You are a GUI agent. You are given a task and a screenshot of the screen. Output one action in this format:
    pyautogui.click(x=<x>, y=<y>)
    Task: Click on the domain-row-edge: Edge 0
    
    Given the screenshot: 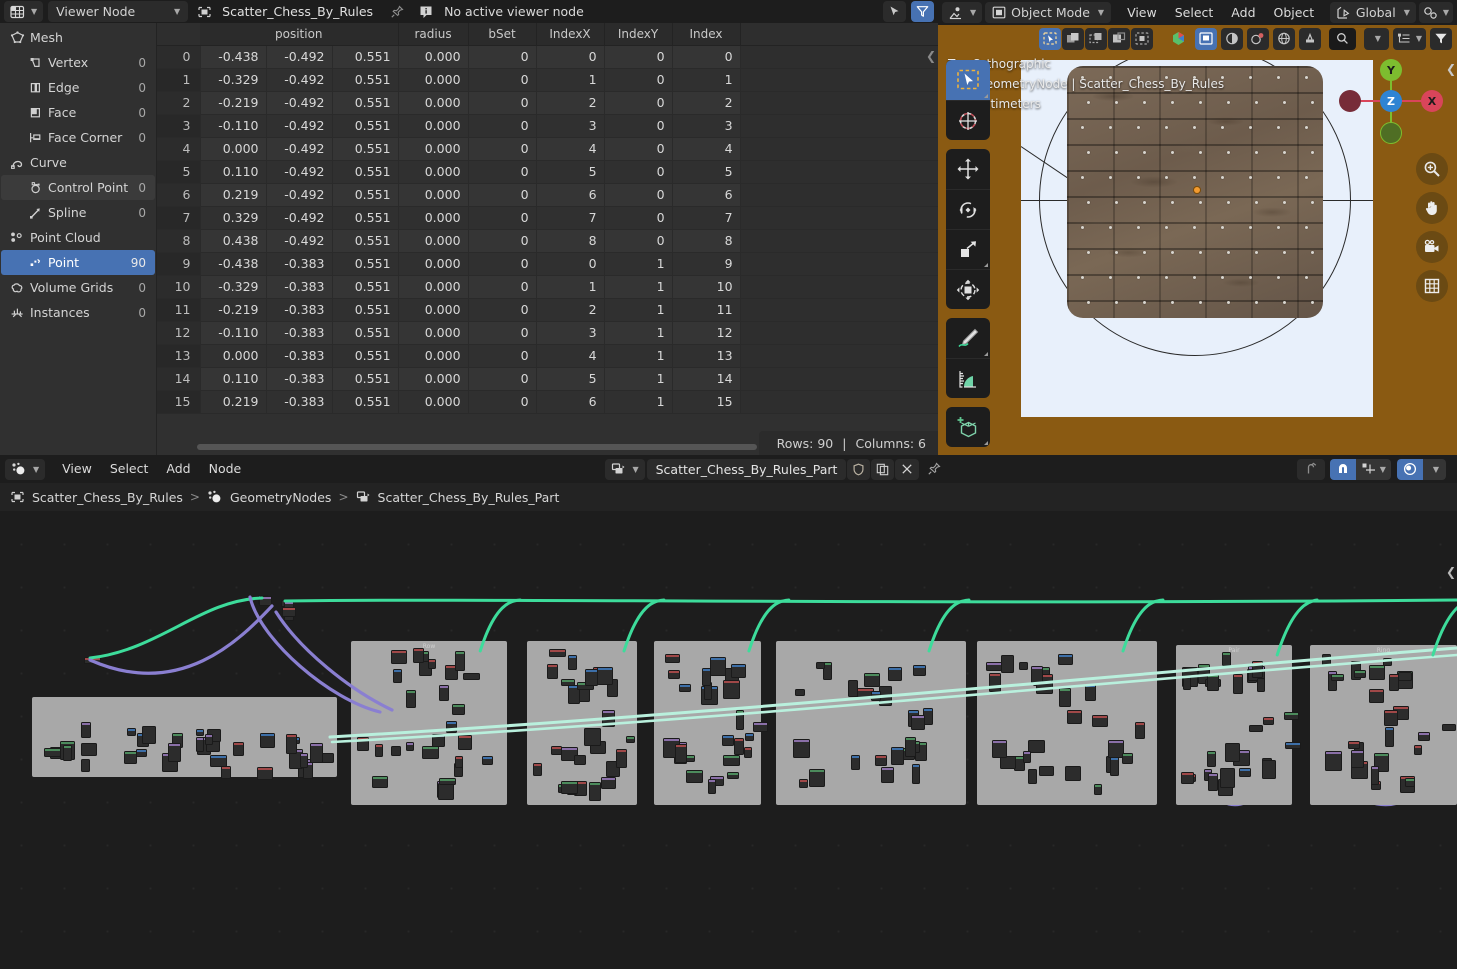 What is the action you would take?
    pyautogui.click(x=78, y=87)
    